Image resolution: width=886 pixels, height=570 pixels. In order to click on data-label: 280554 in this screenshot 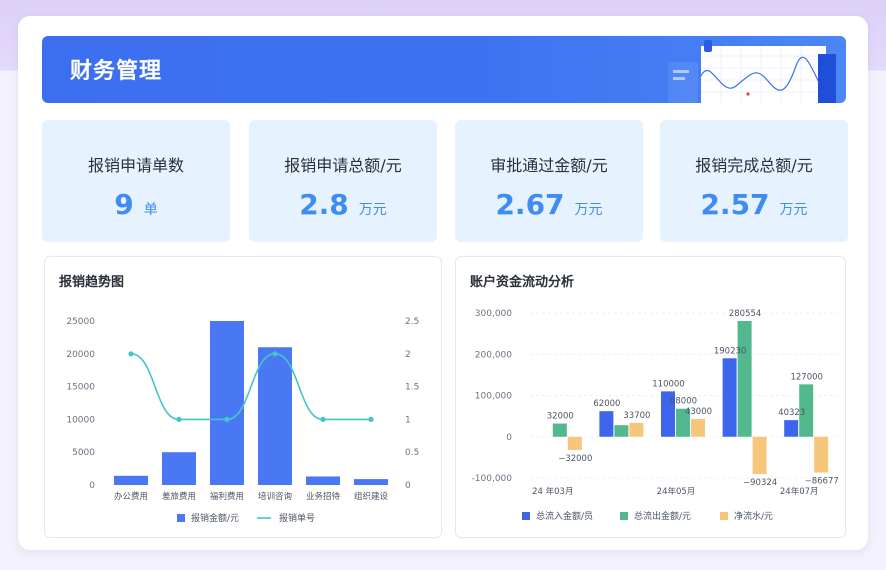, I will do `click(745, 314)`.